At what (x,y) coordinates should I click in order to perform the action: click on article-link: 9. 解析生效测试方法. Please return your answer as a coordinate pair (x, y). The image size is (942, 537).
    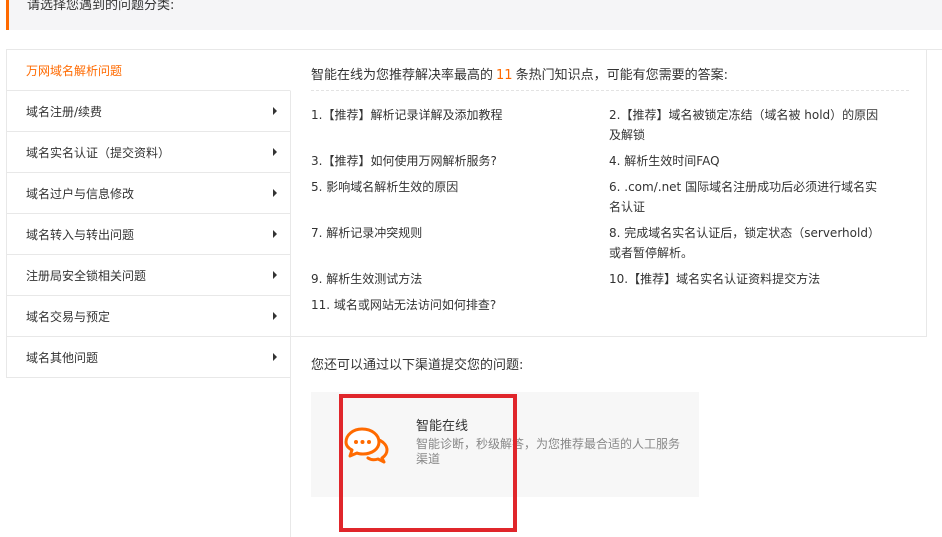
    Looking at the image, I should click on (451, 279).